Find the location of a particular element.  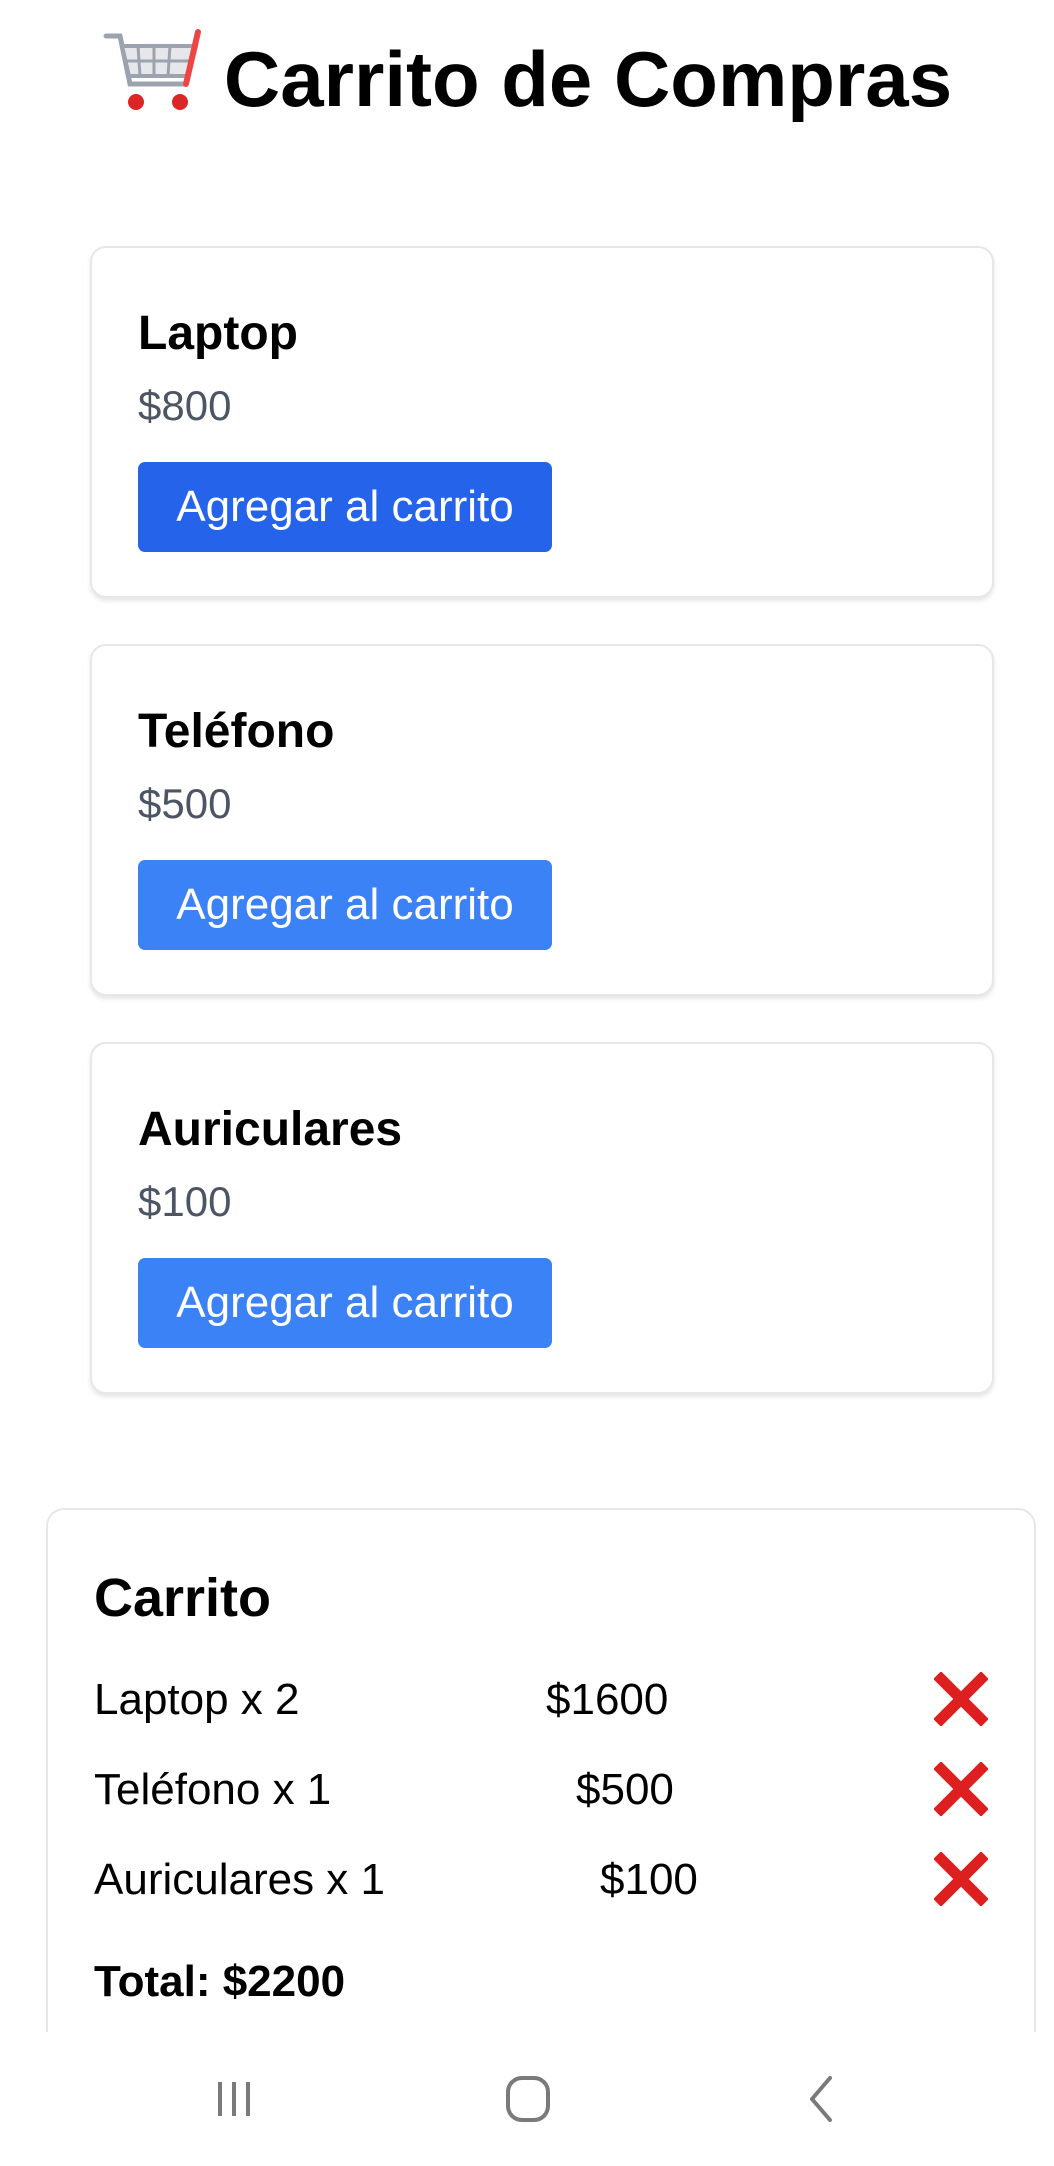

back-button is located at coordinates (822, 2099).